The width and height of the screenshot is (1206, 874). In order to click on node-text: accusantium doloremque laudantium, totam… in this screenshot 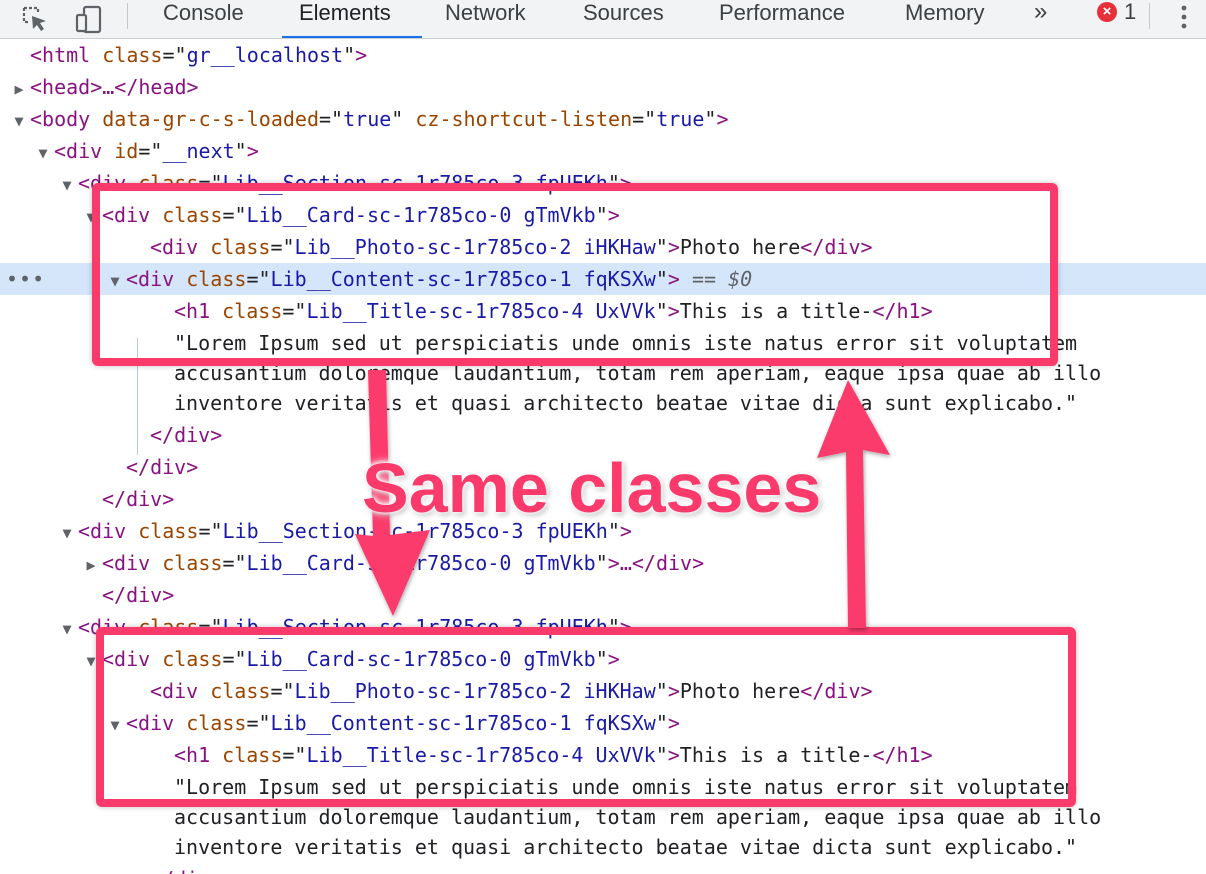, I will do `click(638, 817)`.